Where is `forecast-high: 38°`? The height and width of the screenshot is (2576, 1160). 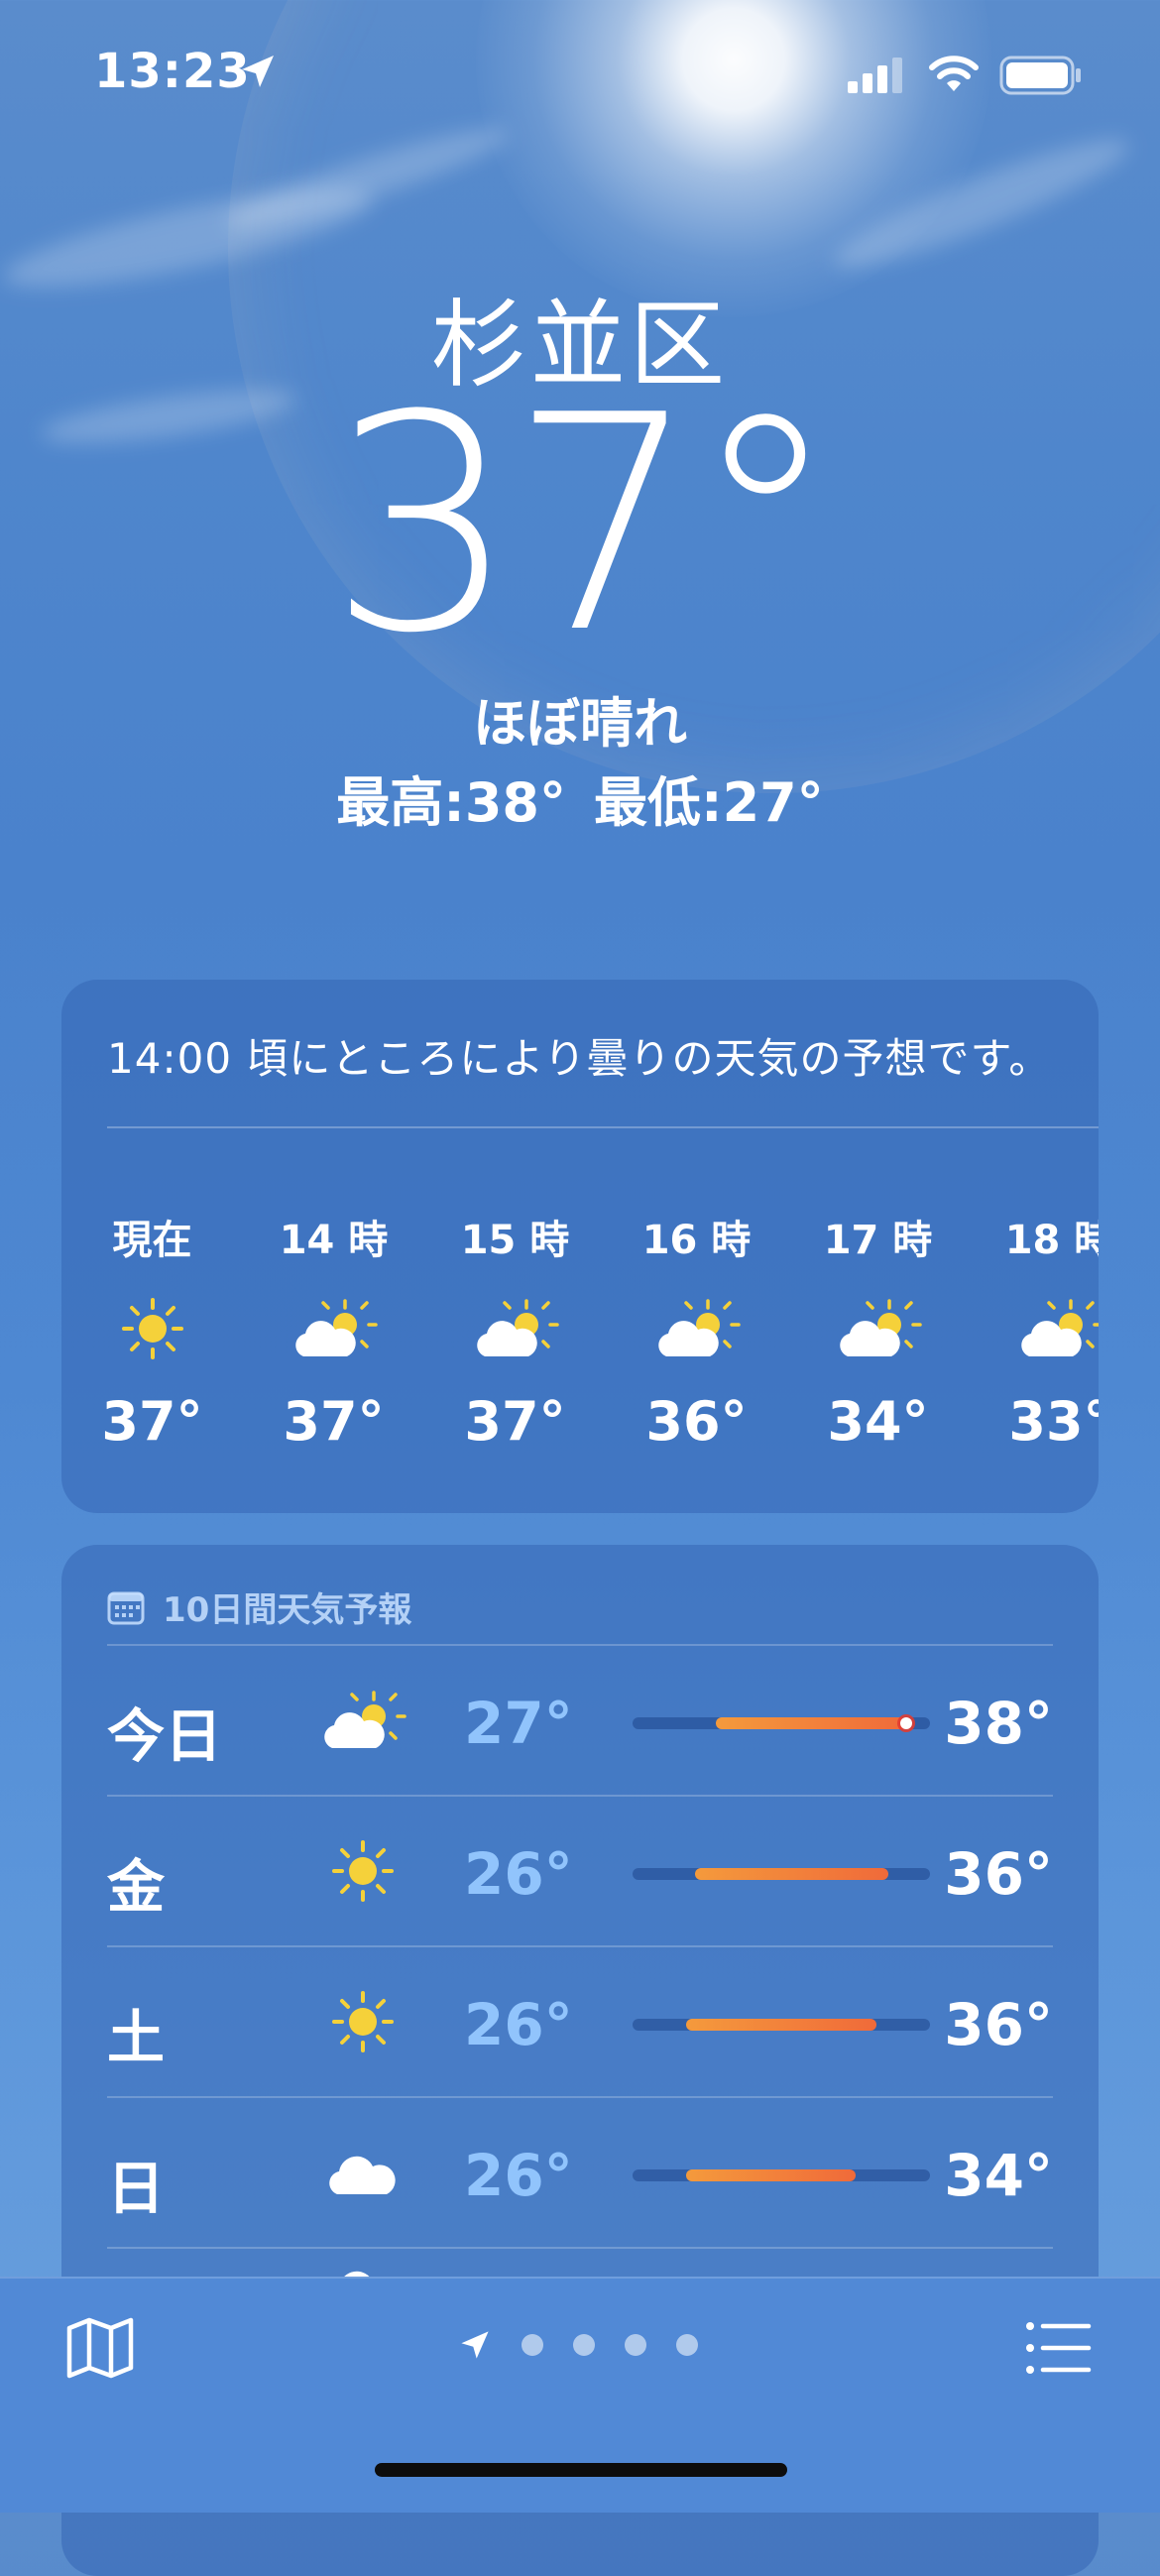 forecast-high: 38° is located at coordinates (998, 1723).